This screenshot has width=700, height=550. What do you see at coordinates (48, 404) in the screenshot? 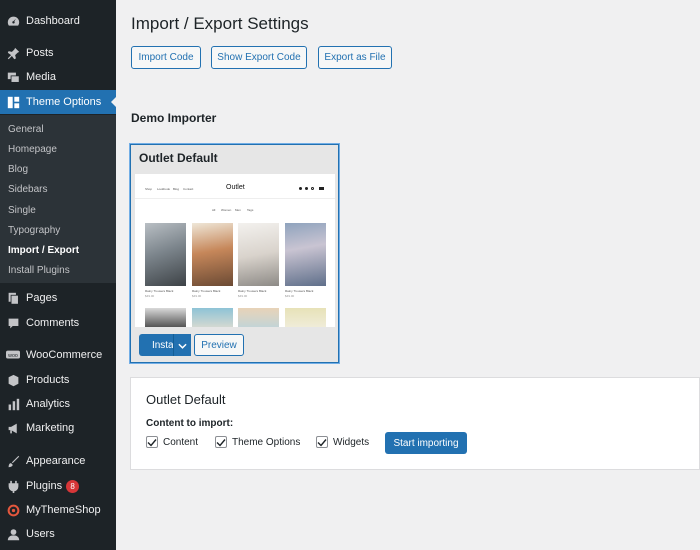
I see `sidebar-item-label: Analytics` at bounding box center [48, 404].